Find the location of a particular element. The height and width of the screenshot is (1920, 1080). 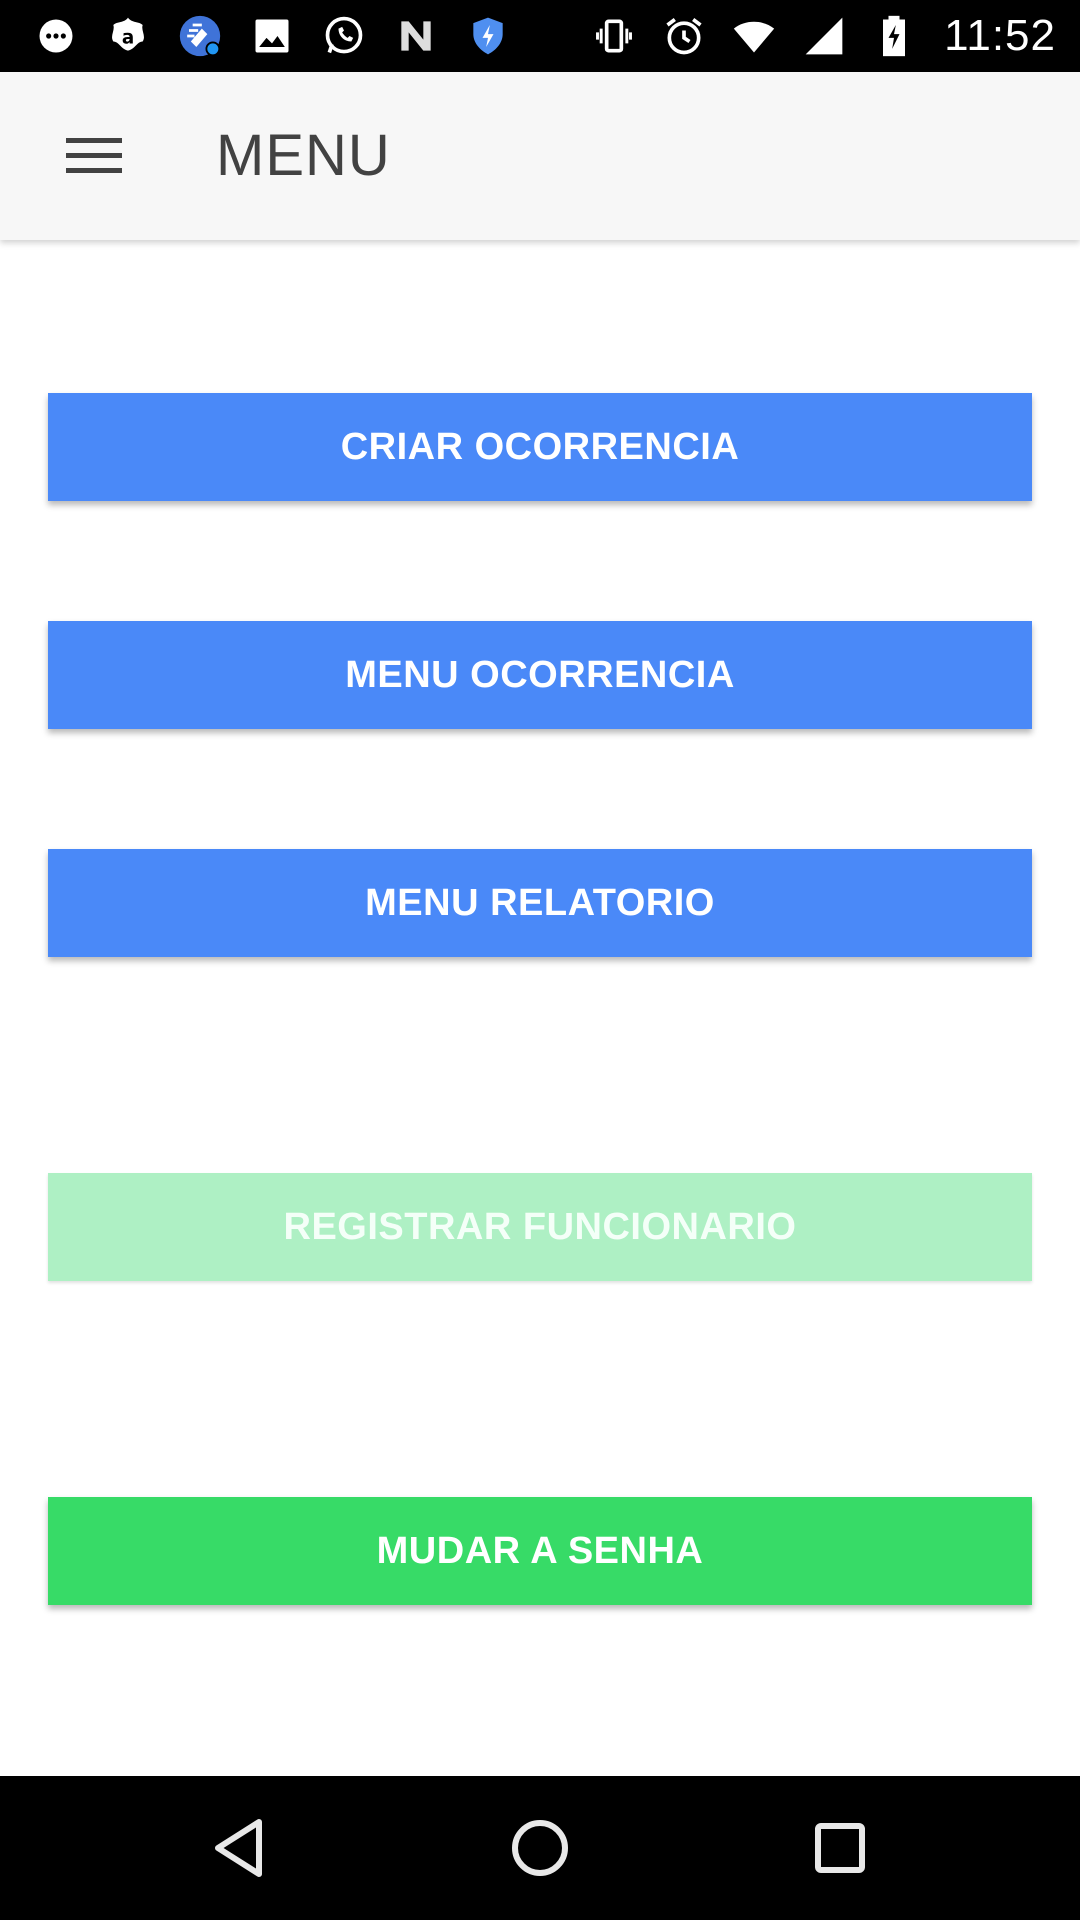

battery-charging-icon is located at coordinates (894, 36).